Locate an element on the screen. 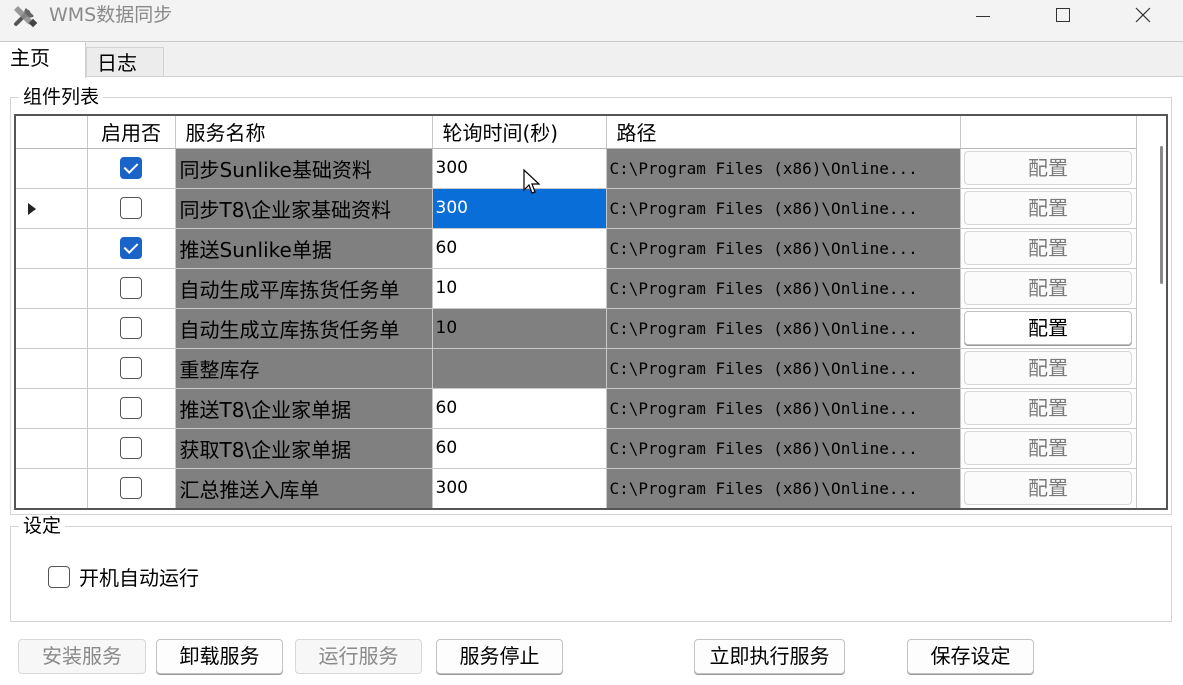 The image size is (1183, 685). group-title: 设定 is located at coordinates (42, 526).